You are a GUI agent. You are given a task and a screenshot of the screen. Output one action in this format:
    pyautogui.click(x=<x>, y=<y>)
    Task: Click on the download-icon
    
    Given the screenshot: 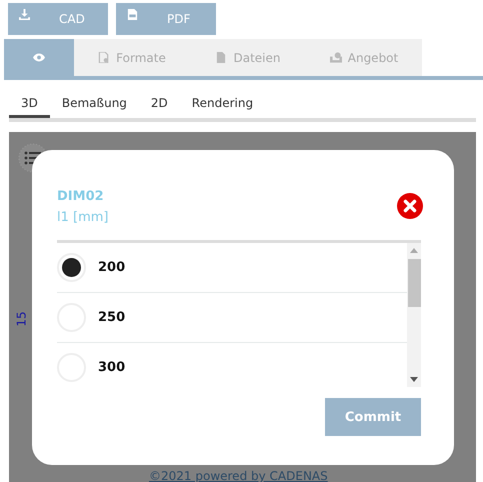 What is the action you would take?
    pyautogui.click(x=24, y=14)
    